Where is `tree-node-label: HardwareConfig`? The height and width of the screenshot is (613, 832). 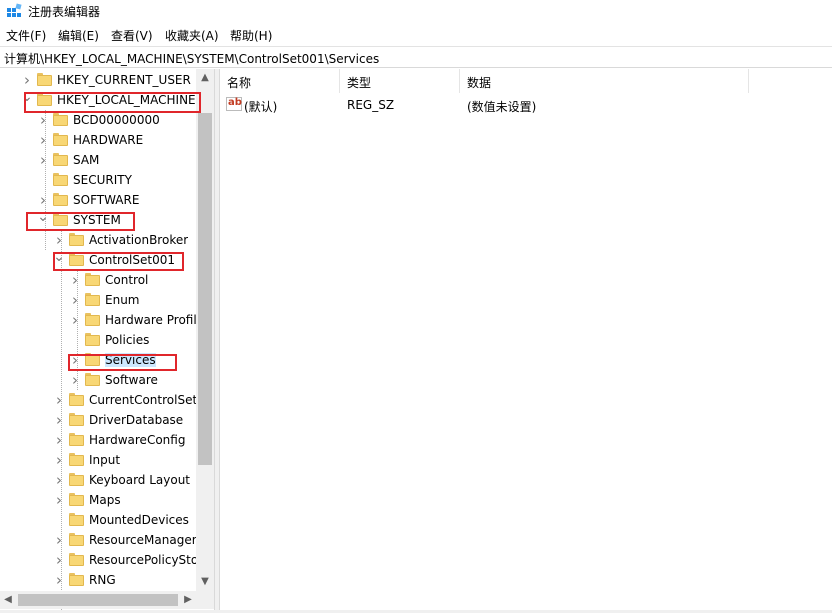 tree-node-label: HardwareConfig is located at coordinates (137, 440).